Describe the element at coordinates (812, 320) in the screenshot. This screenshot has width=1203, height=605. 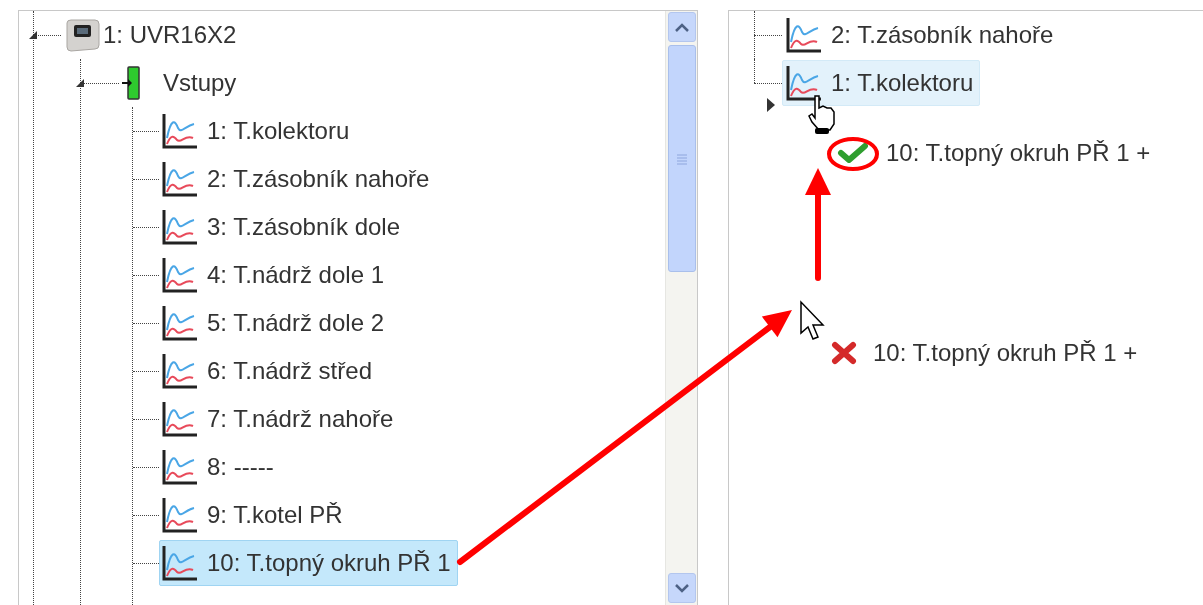
I see `pointer-cursor-icon` at that location.